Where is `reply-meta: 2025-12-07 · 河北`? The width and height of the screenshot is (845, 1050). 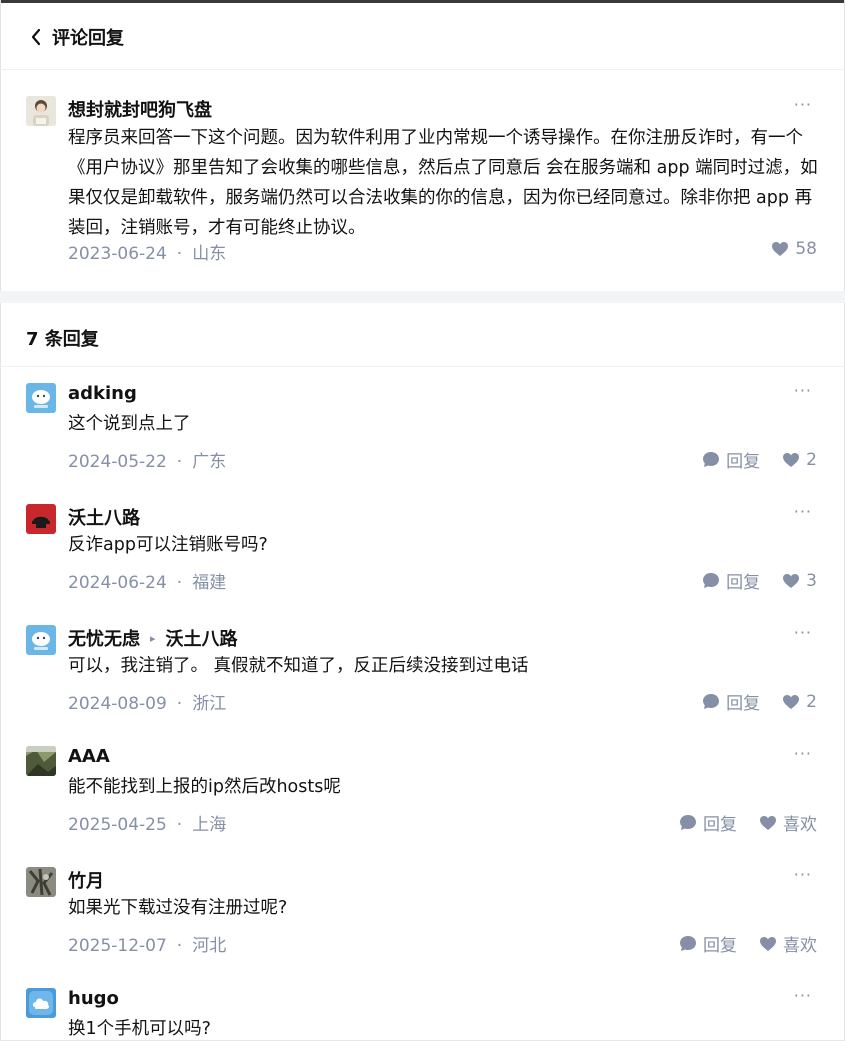 reply-meta: 2025-12-07 · 河北 is located at coordinates (147, 943).